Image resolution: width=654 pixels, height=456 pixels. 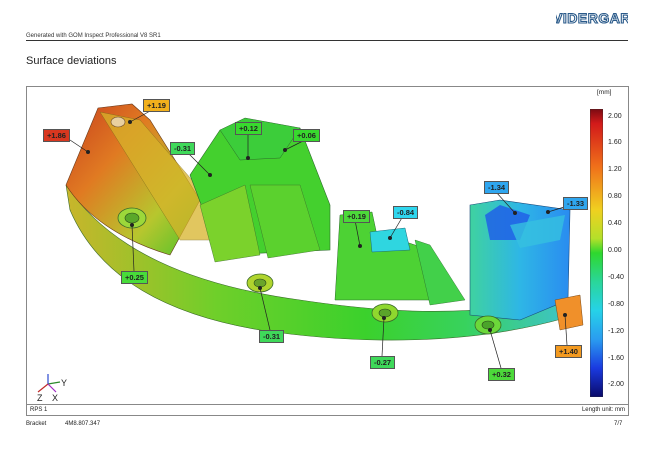 What do you see at coordinates (406, 212) in the screenshot?
I see `deviation-callout: -0.84` at bounding box center [406, 212].